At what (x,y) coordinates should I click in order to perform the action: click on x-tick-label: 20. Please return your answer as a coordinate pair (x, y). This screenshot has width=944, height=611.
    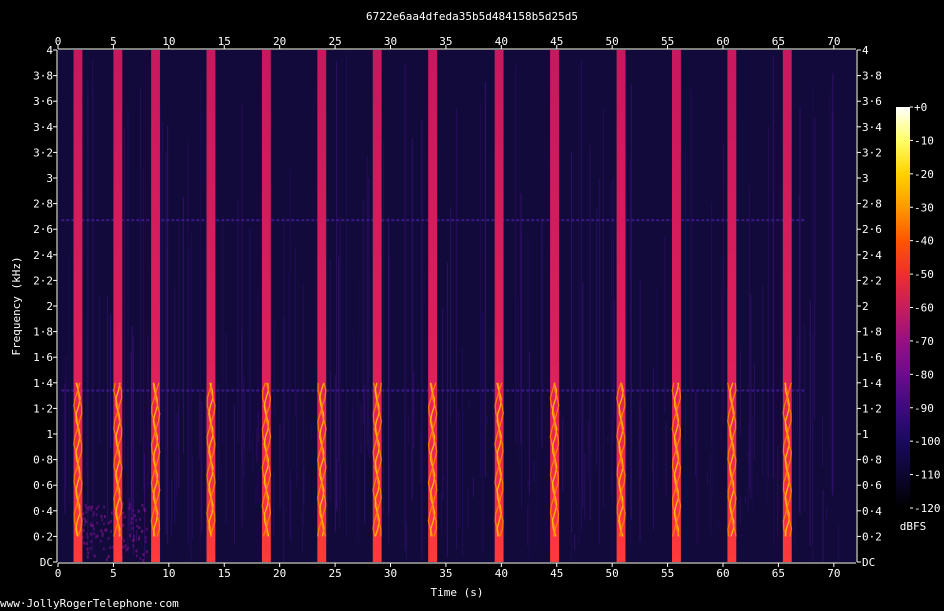
    Looking at the image, I should click on (279, 41).